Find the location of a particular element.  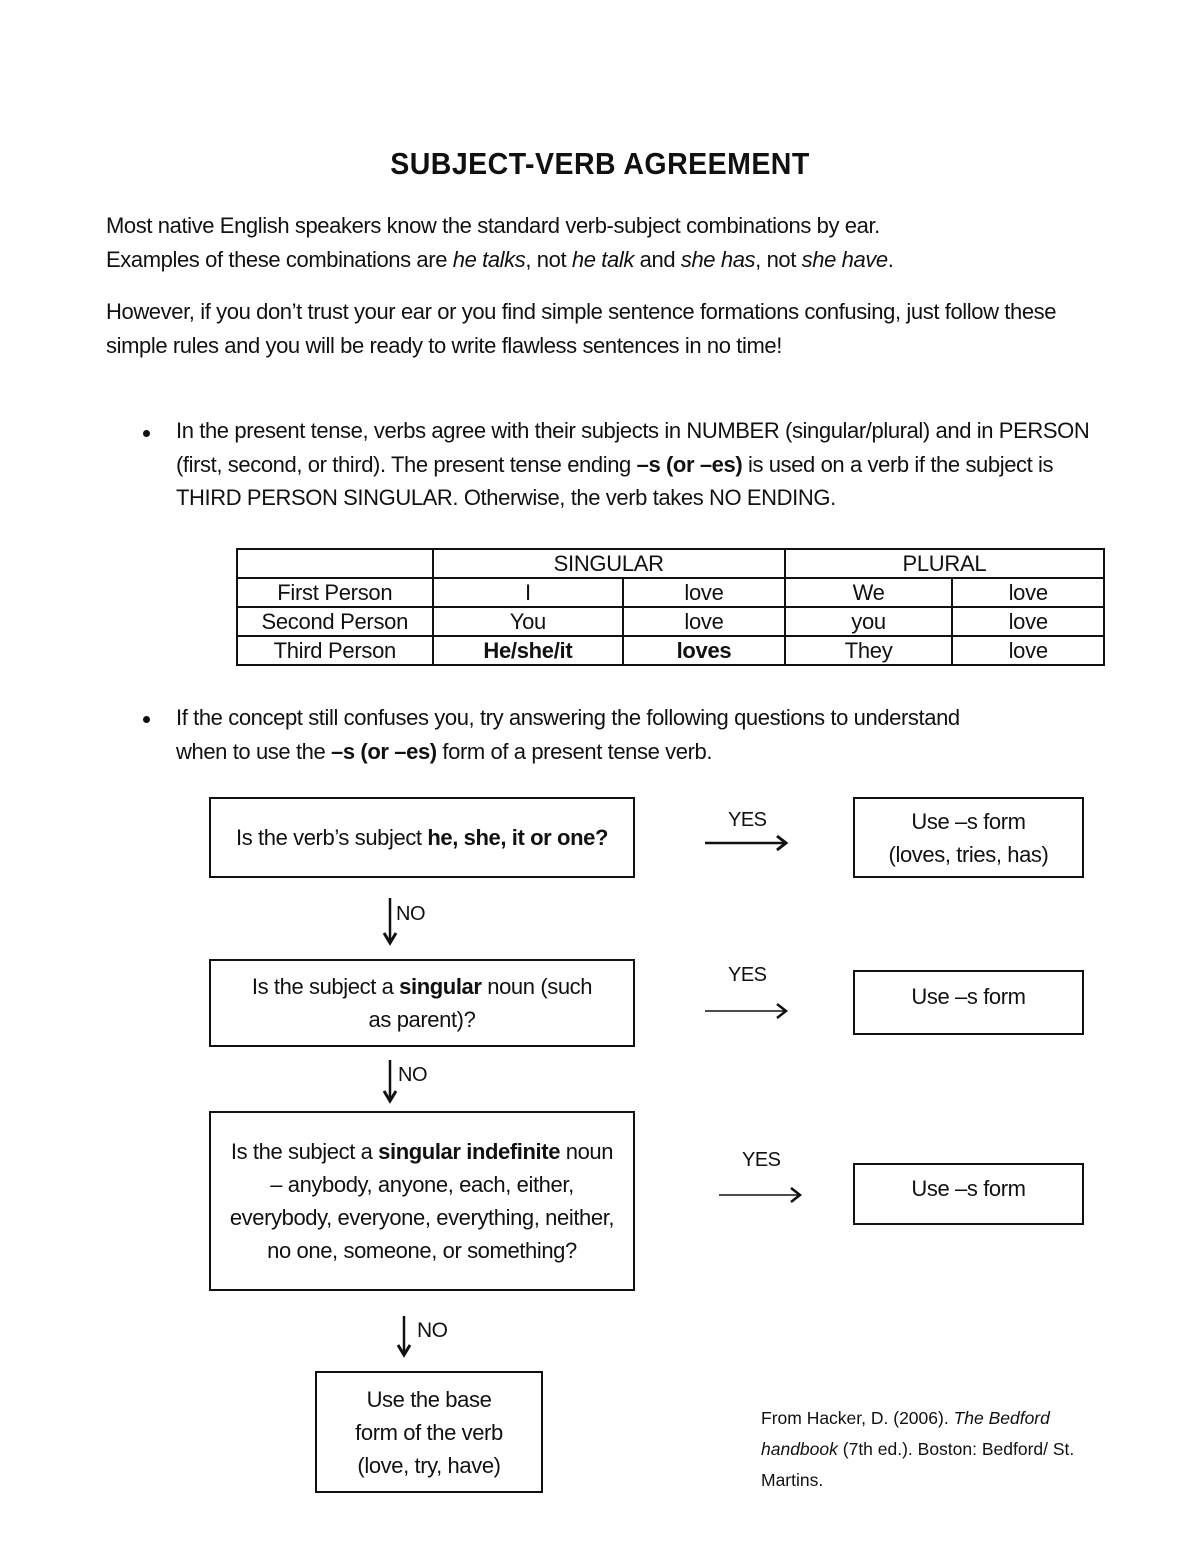

person-cell: First Person is located at coordinates (335, 592).